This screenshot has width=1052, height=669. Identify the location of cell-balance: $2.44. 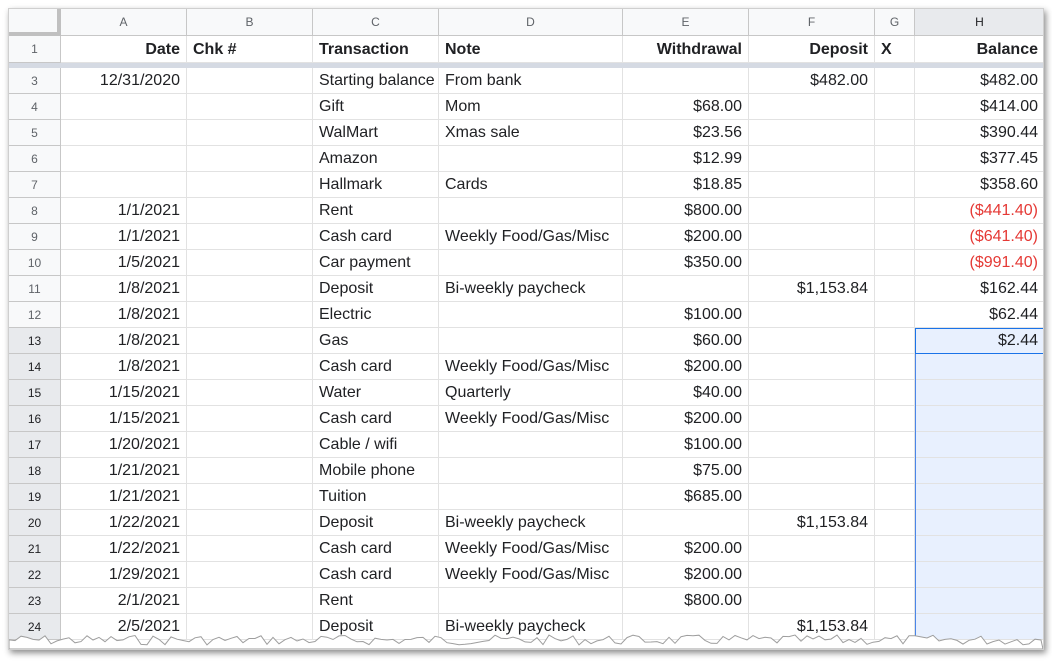
(979, 341).